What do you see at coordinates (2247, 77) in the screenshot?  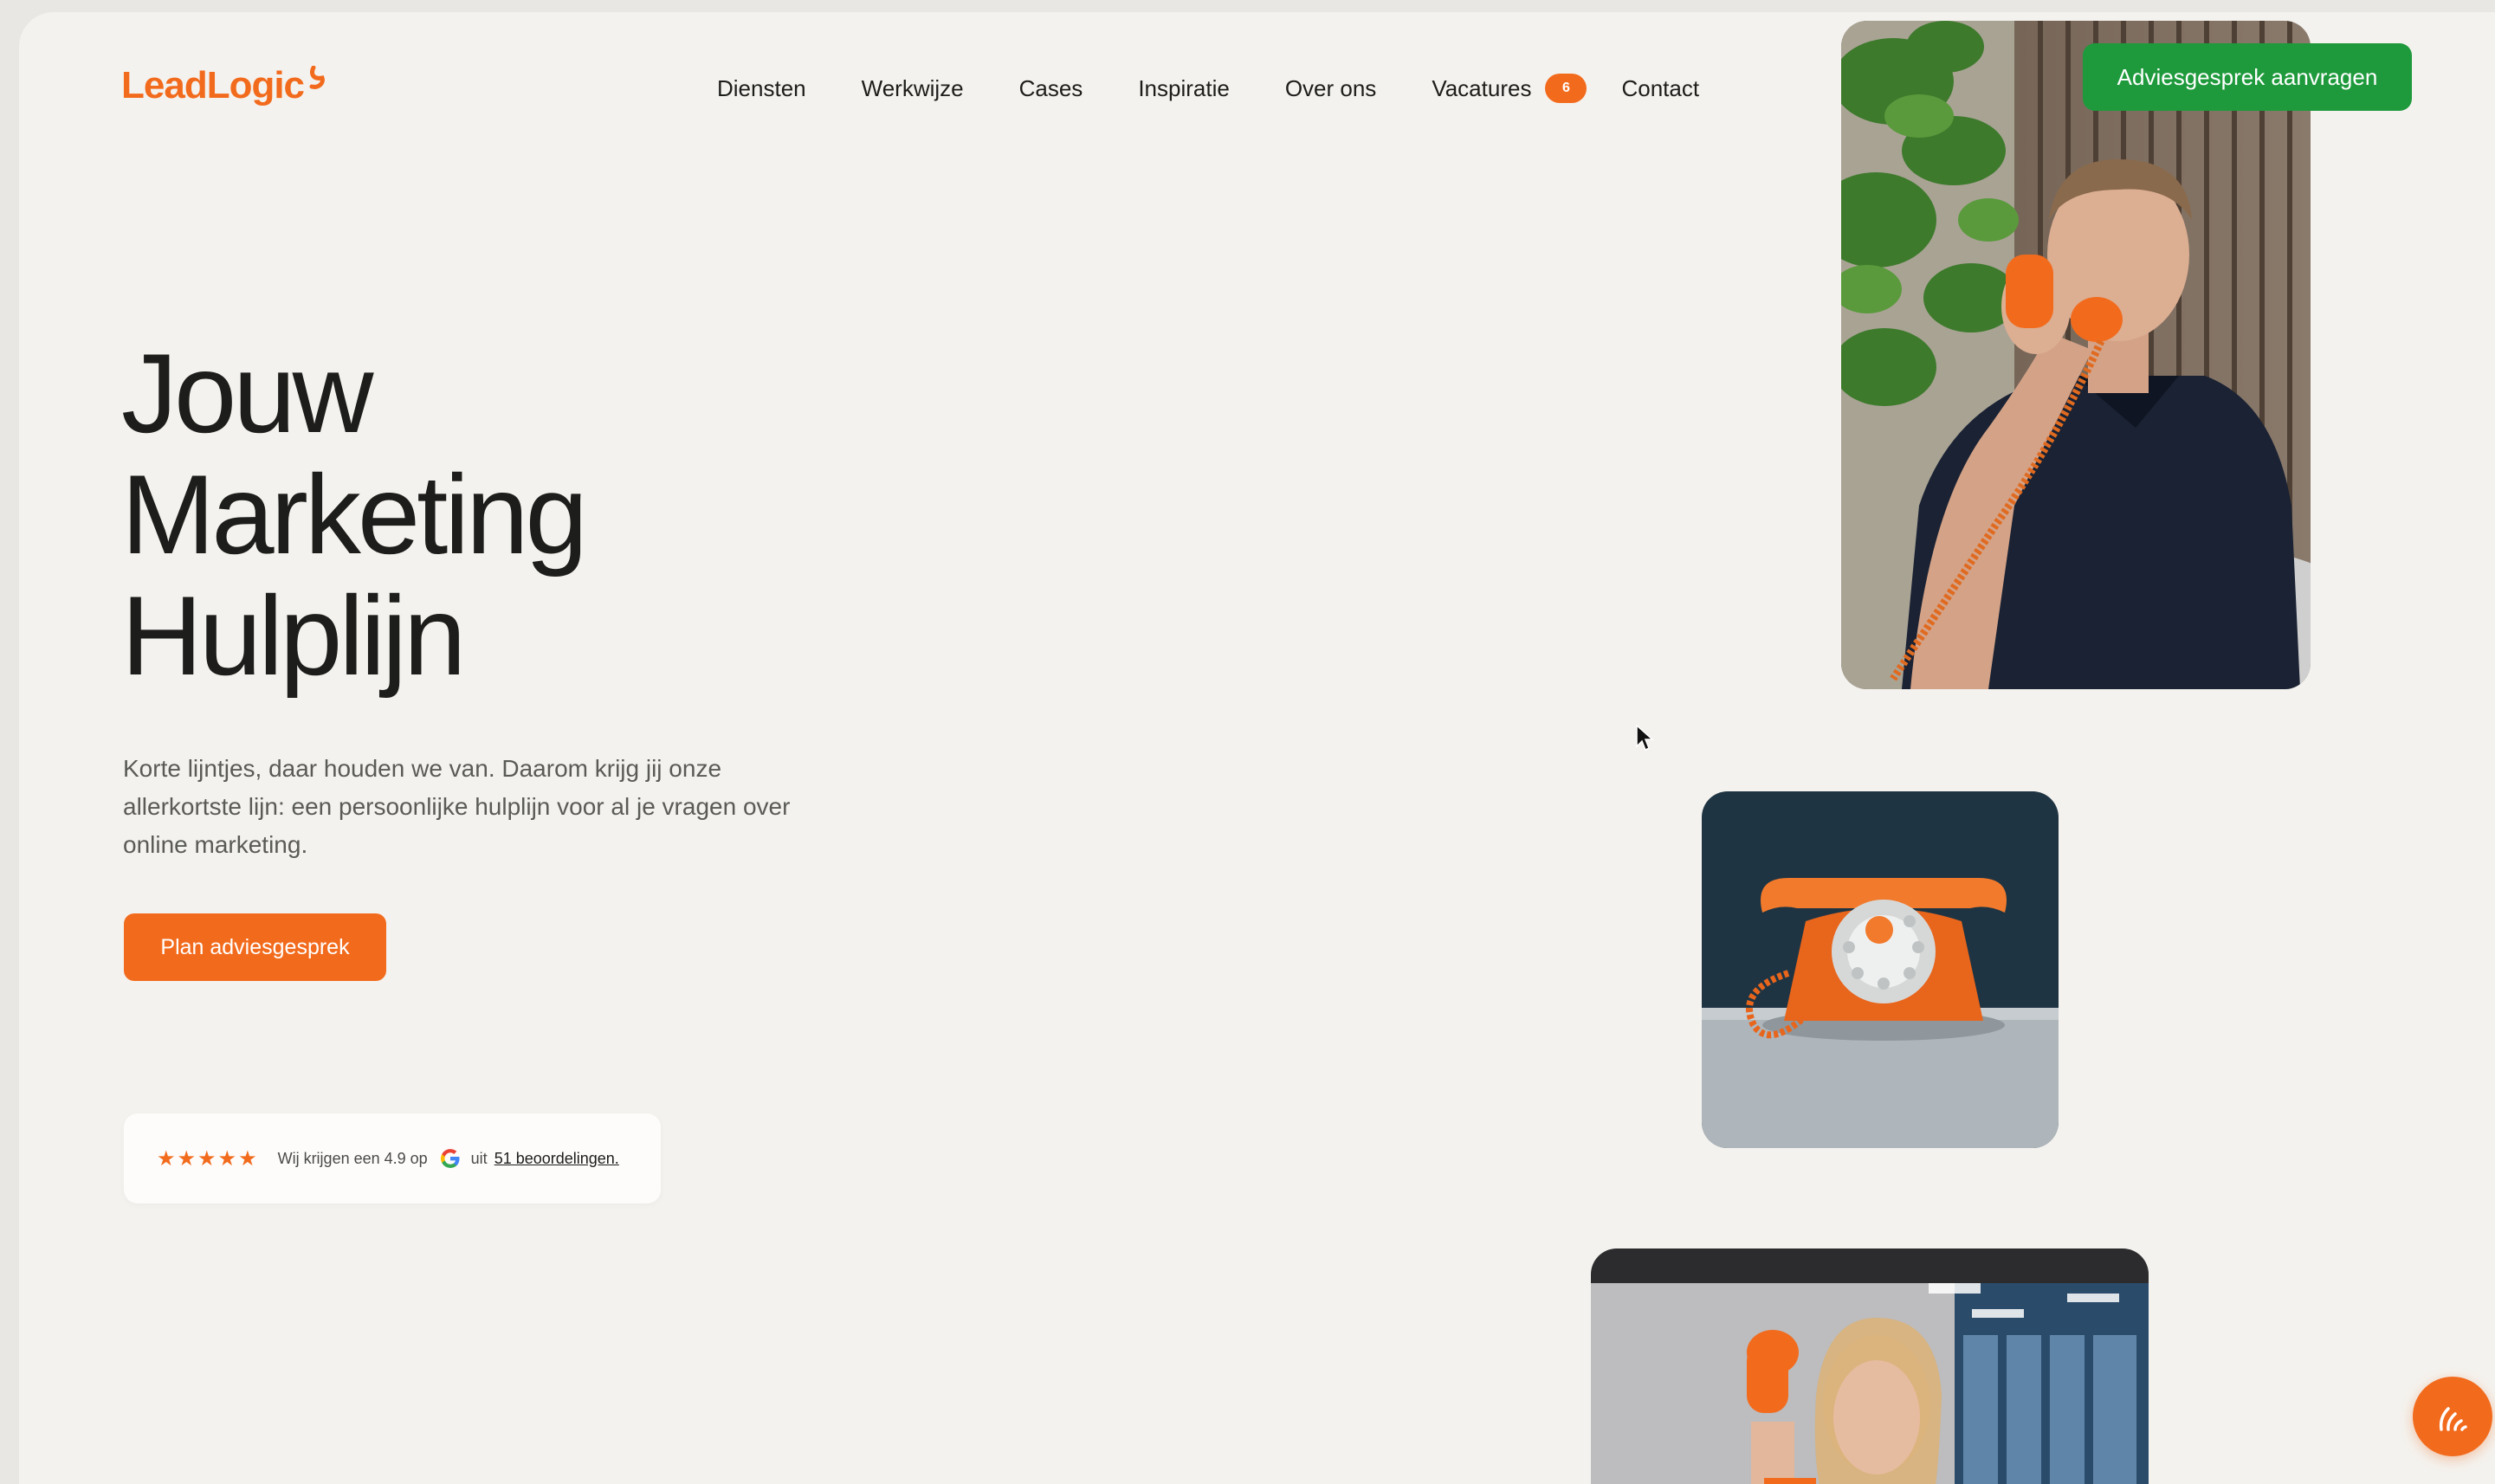 I see `request-consultation-button: Adviesgesprek aanvragen` at bounding box center [2247, 77].